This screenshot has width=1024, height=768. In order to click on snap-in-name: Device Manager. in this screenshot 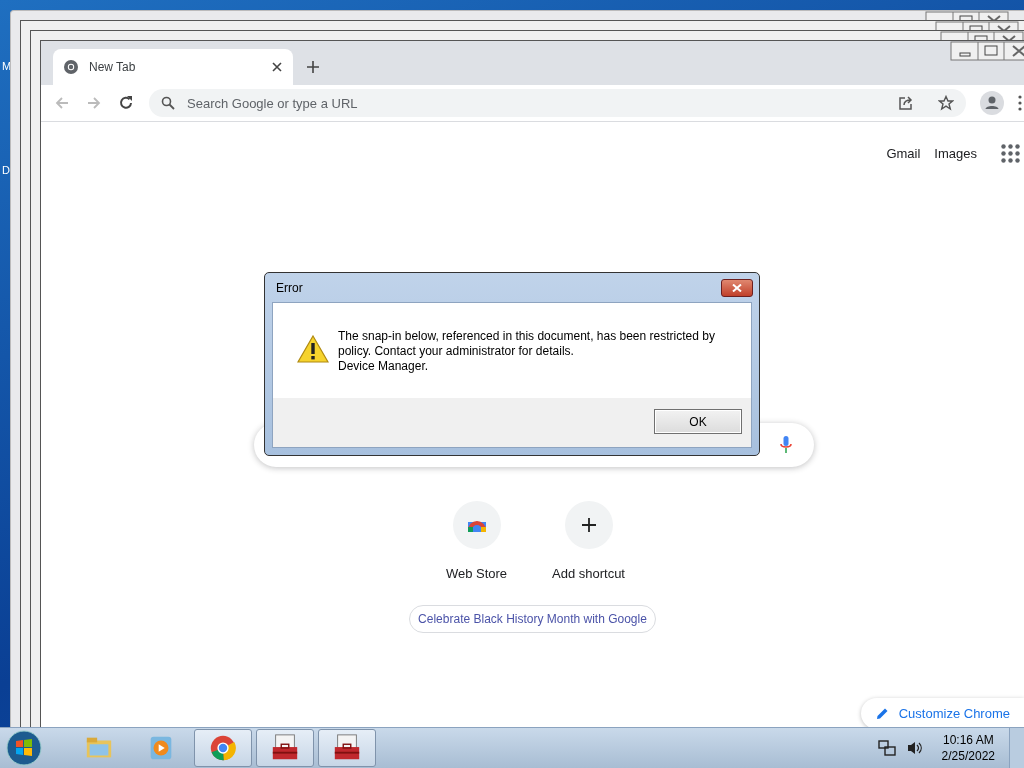, I will do `click(384, 366)`.